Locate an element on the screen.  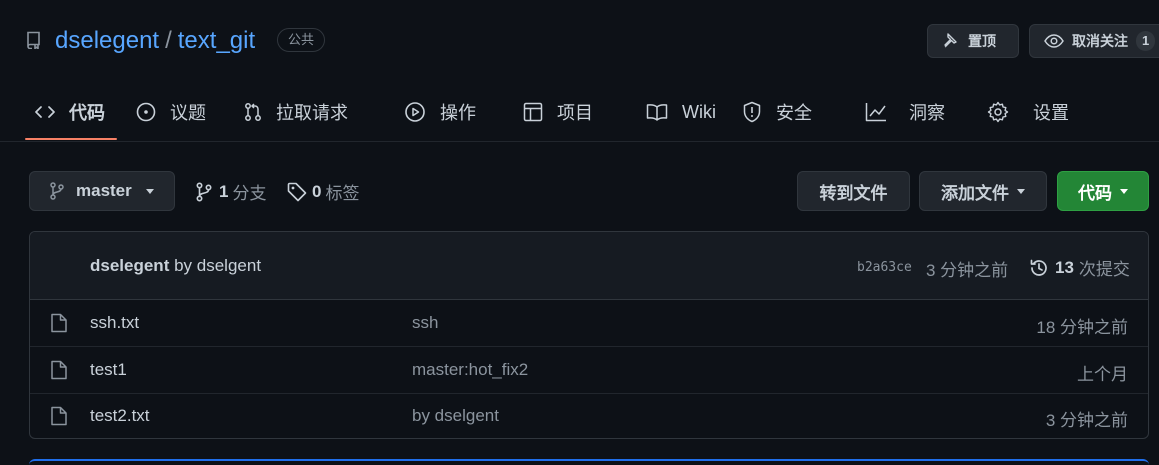
repo-nav: 代码 议题 拉取请求 操作 项目 Wiki 安全 洞察 设置 is located at coordinates (579, 113).